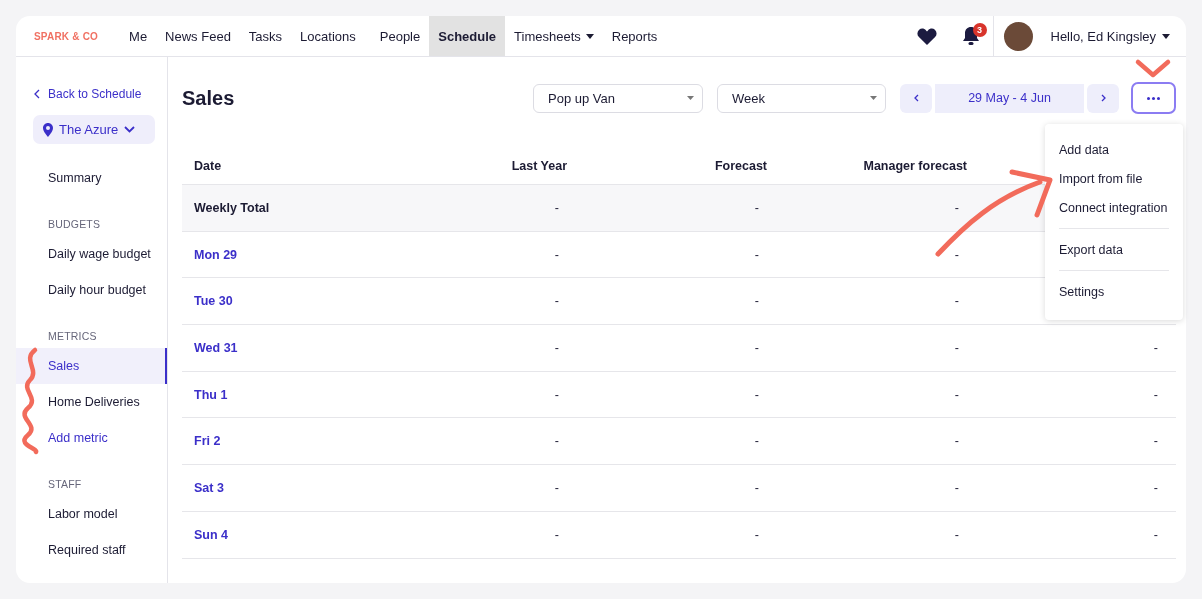 The image size is (1202, 599). What do you see at coordinates (1018, 36) in the screenshot?
I see `avatar` at bounding box center [1018, 36].